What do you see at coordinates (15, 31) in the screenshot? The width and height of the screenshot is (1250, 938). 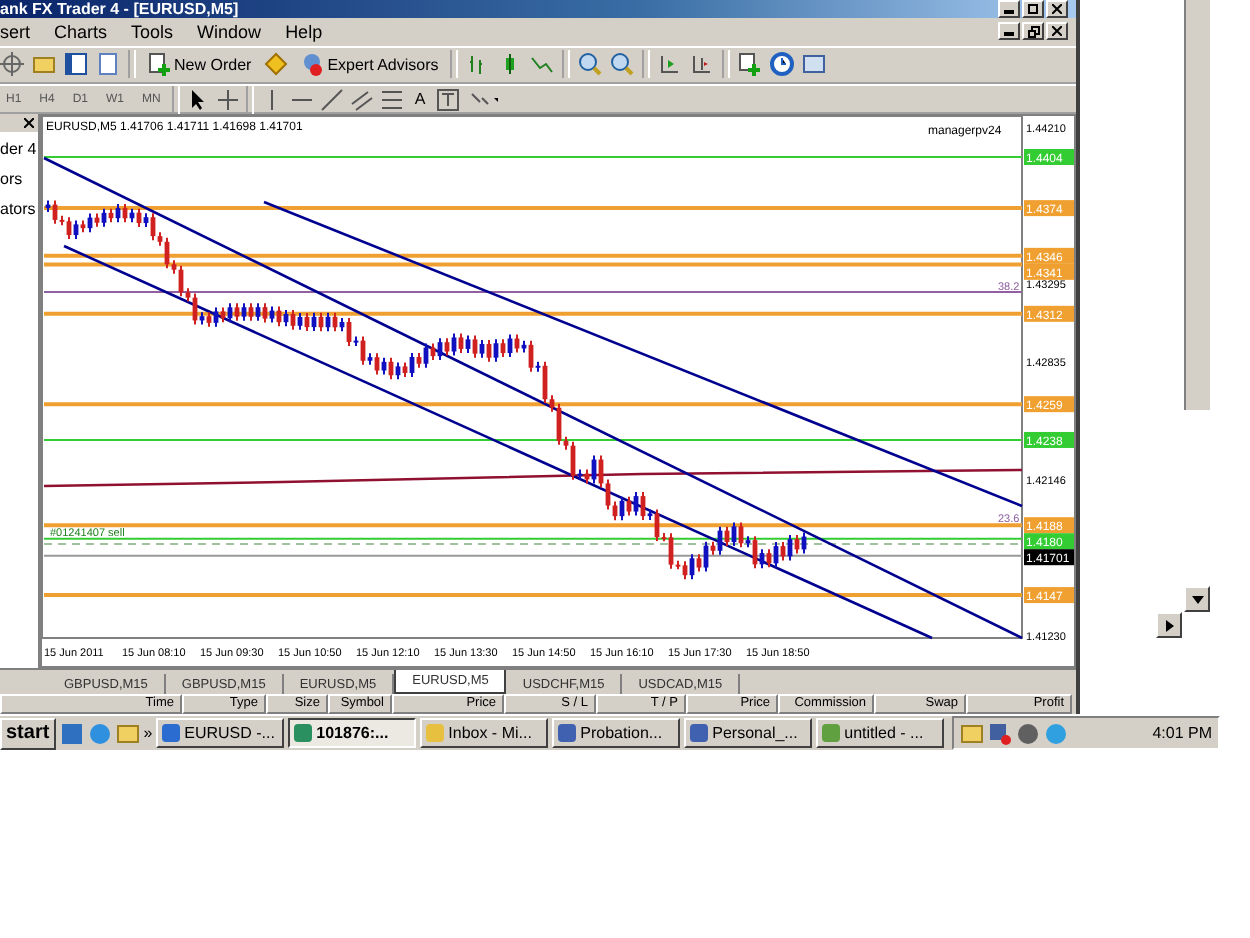 I see `menu-item: sert` at bounding box center [15, 31].